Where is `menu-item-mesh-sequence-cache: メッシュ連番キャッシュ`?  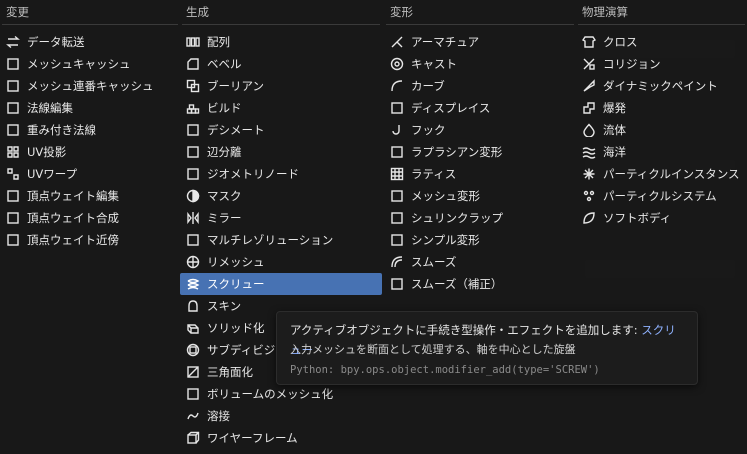 menu-item-mesh-sequence-cache: メッシュ連番キャッシュ is located at coordinates (90, 86).